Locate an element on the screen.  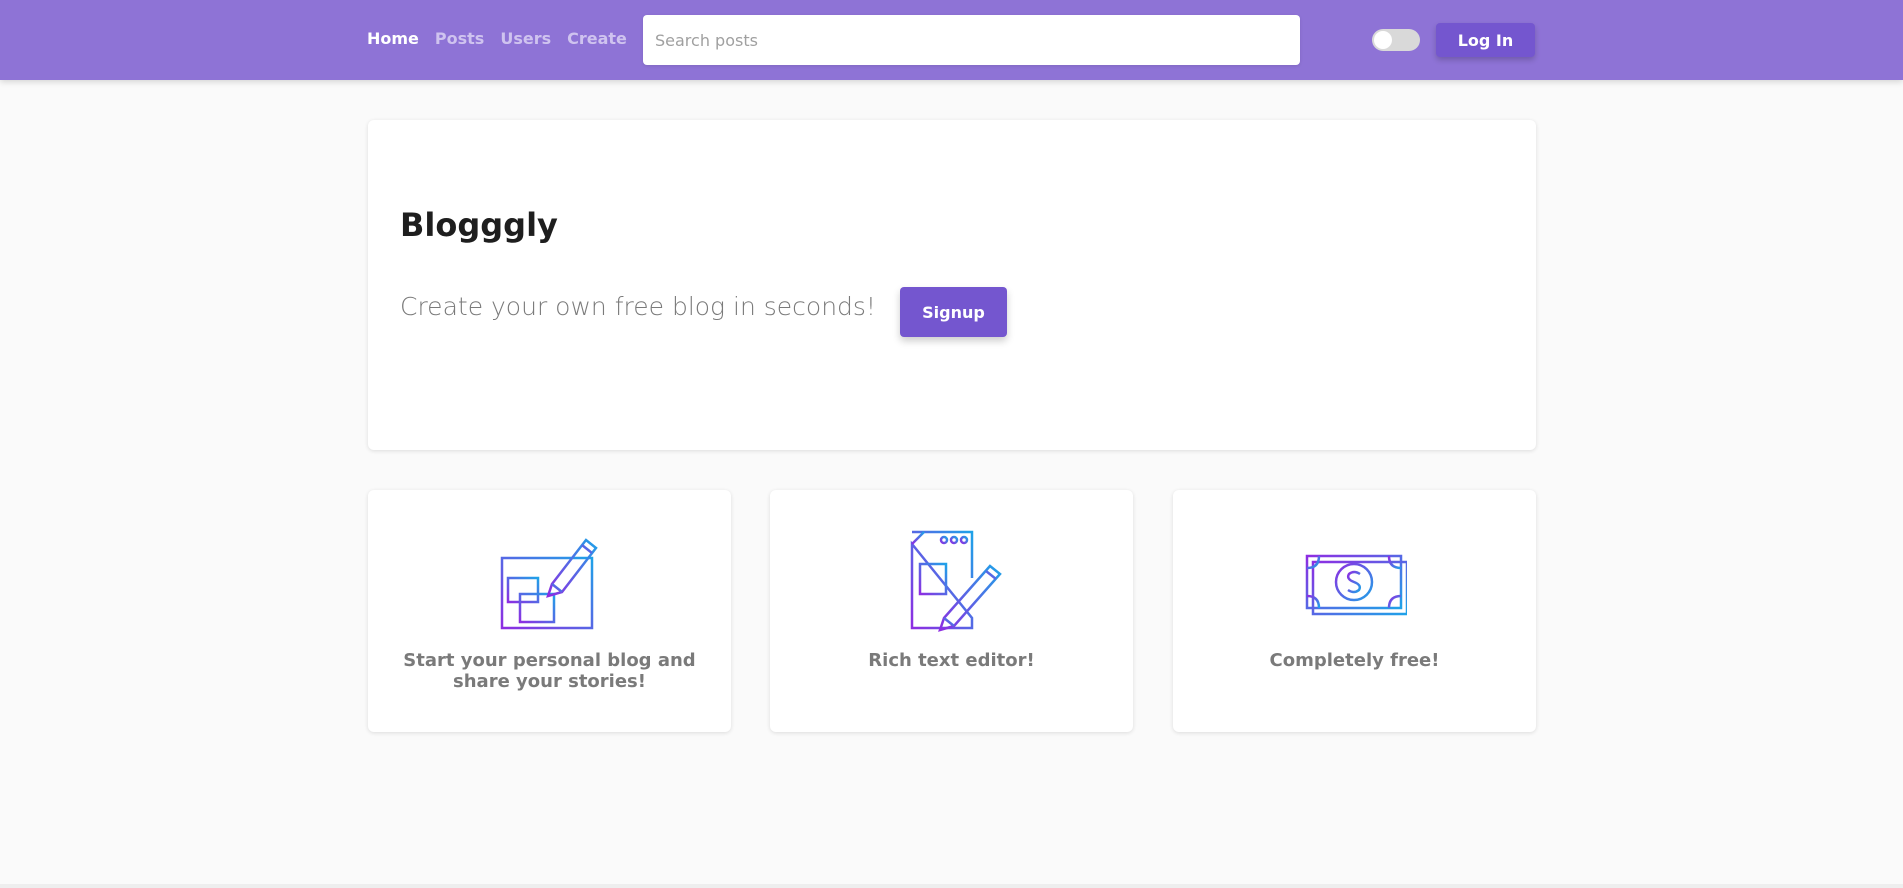
feature-card-free: Completely free! is located at coordinates (1354, 611).